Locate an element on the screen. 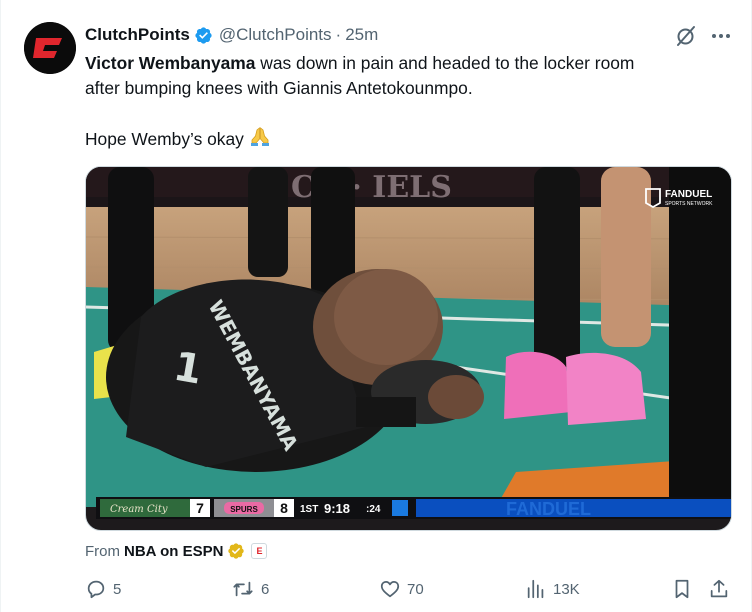  grok-icon is located at coordinates (686, 36).